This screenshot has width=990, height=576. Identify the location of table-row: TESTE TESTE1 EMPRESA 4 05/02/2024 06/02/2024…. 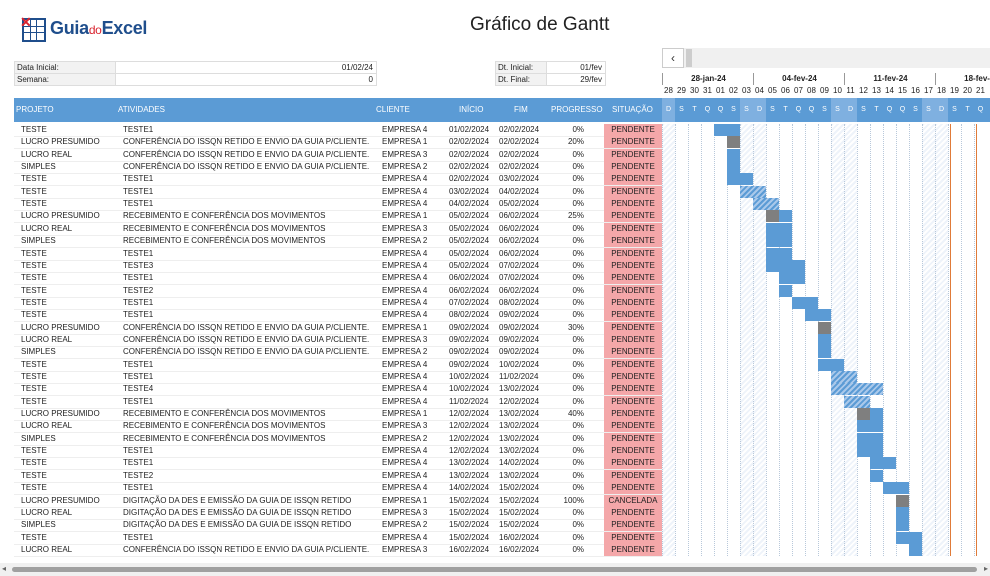
(338, 254).